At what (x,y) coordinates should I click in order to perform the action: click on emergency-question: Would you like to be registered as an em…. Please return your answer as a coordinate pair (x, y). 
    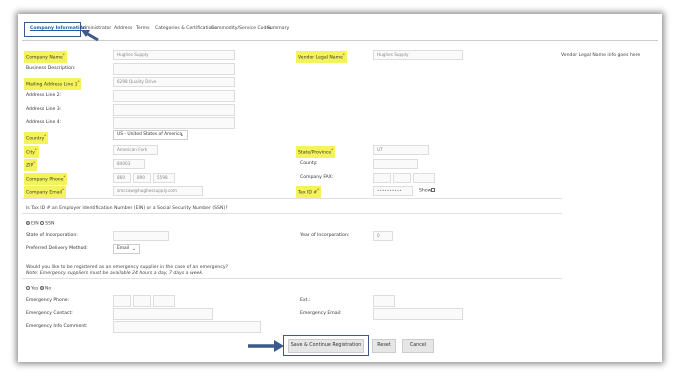
    Looking at the image, I should click on (127, 267).